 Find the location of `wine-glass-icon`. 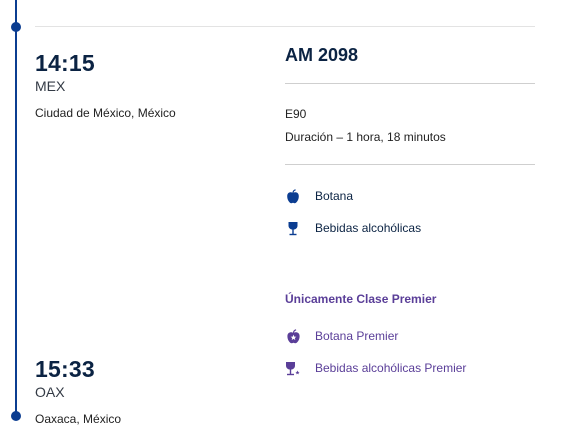

wine-glass-icon is located at coordinates (293, 228).